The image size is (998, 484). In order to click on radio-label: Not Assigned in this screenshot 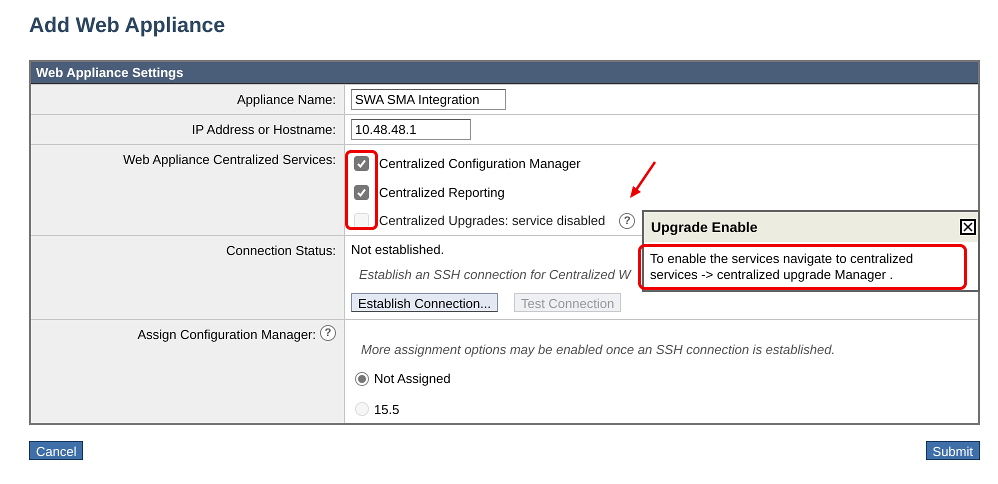, I will do `click(412, 379)`.